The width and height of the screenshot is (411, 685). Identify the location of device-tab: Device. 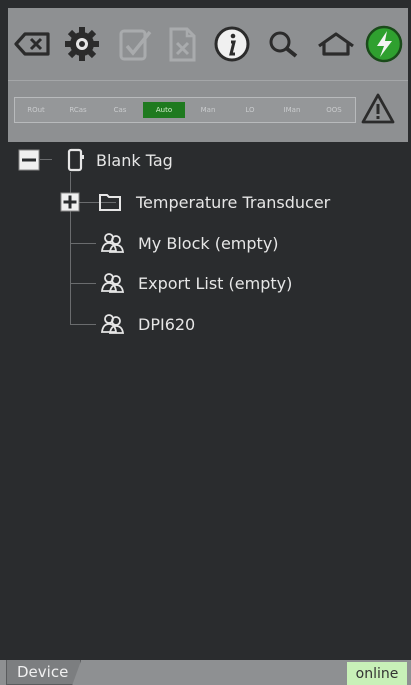
(44, 672).